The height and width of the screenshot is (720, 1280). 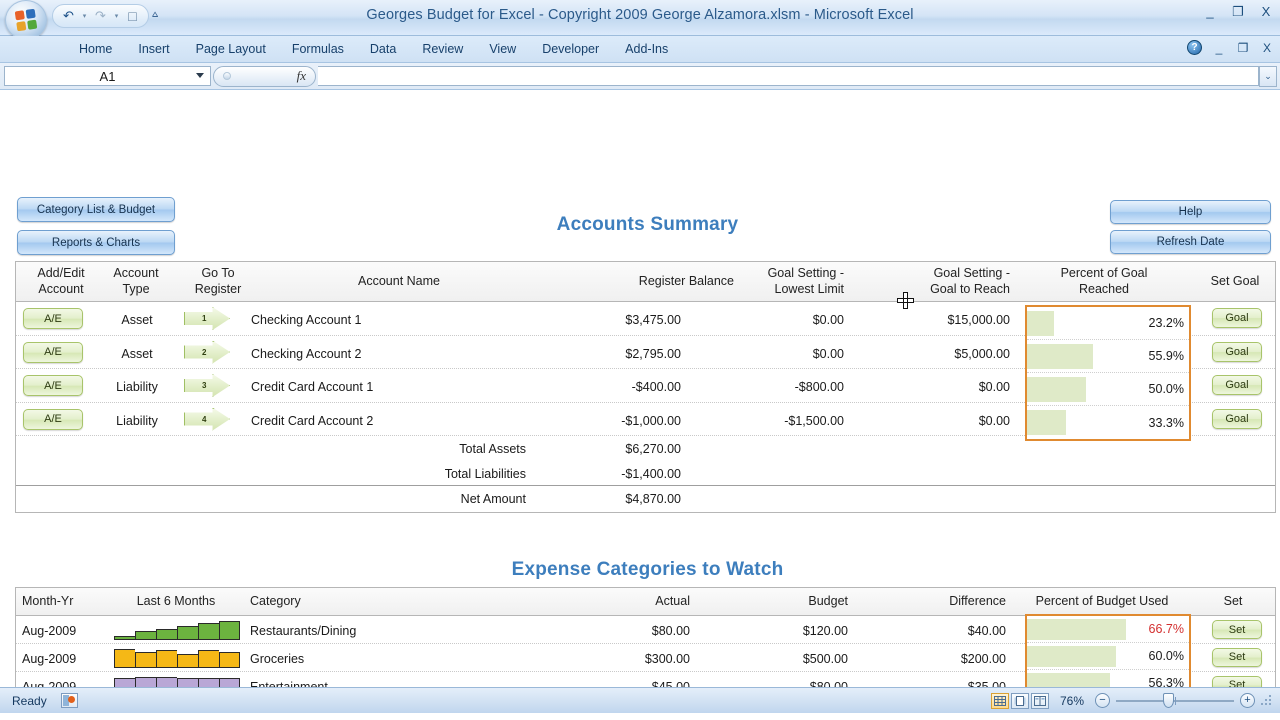 I want to click on expenses-percent-budget-group: 66.7%60.0%56.3%70.0%75.0%64.5%, so click(x=1108, y=650).